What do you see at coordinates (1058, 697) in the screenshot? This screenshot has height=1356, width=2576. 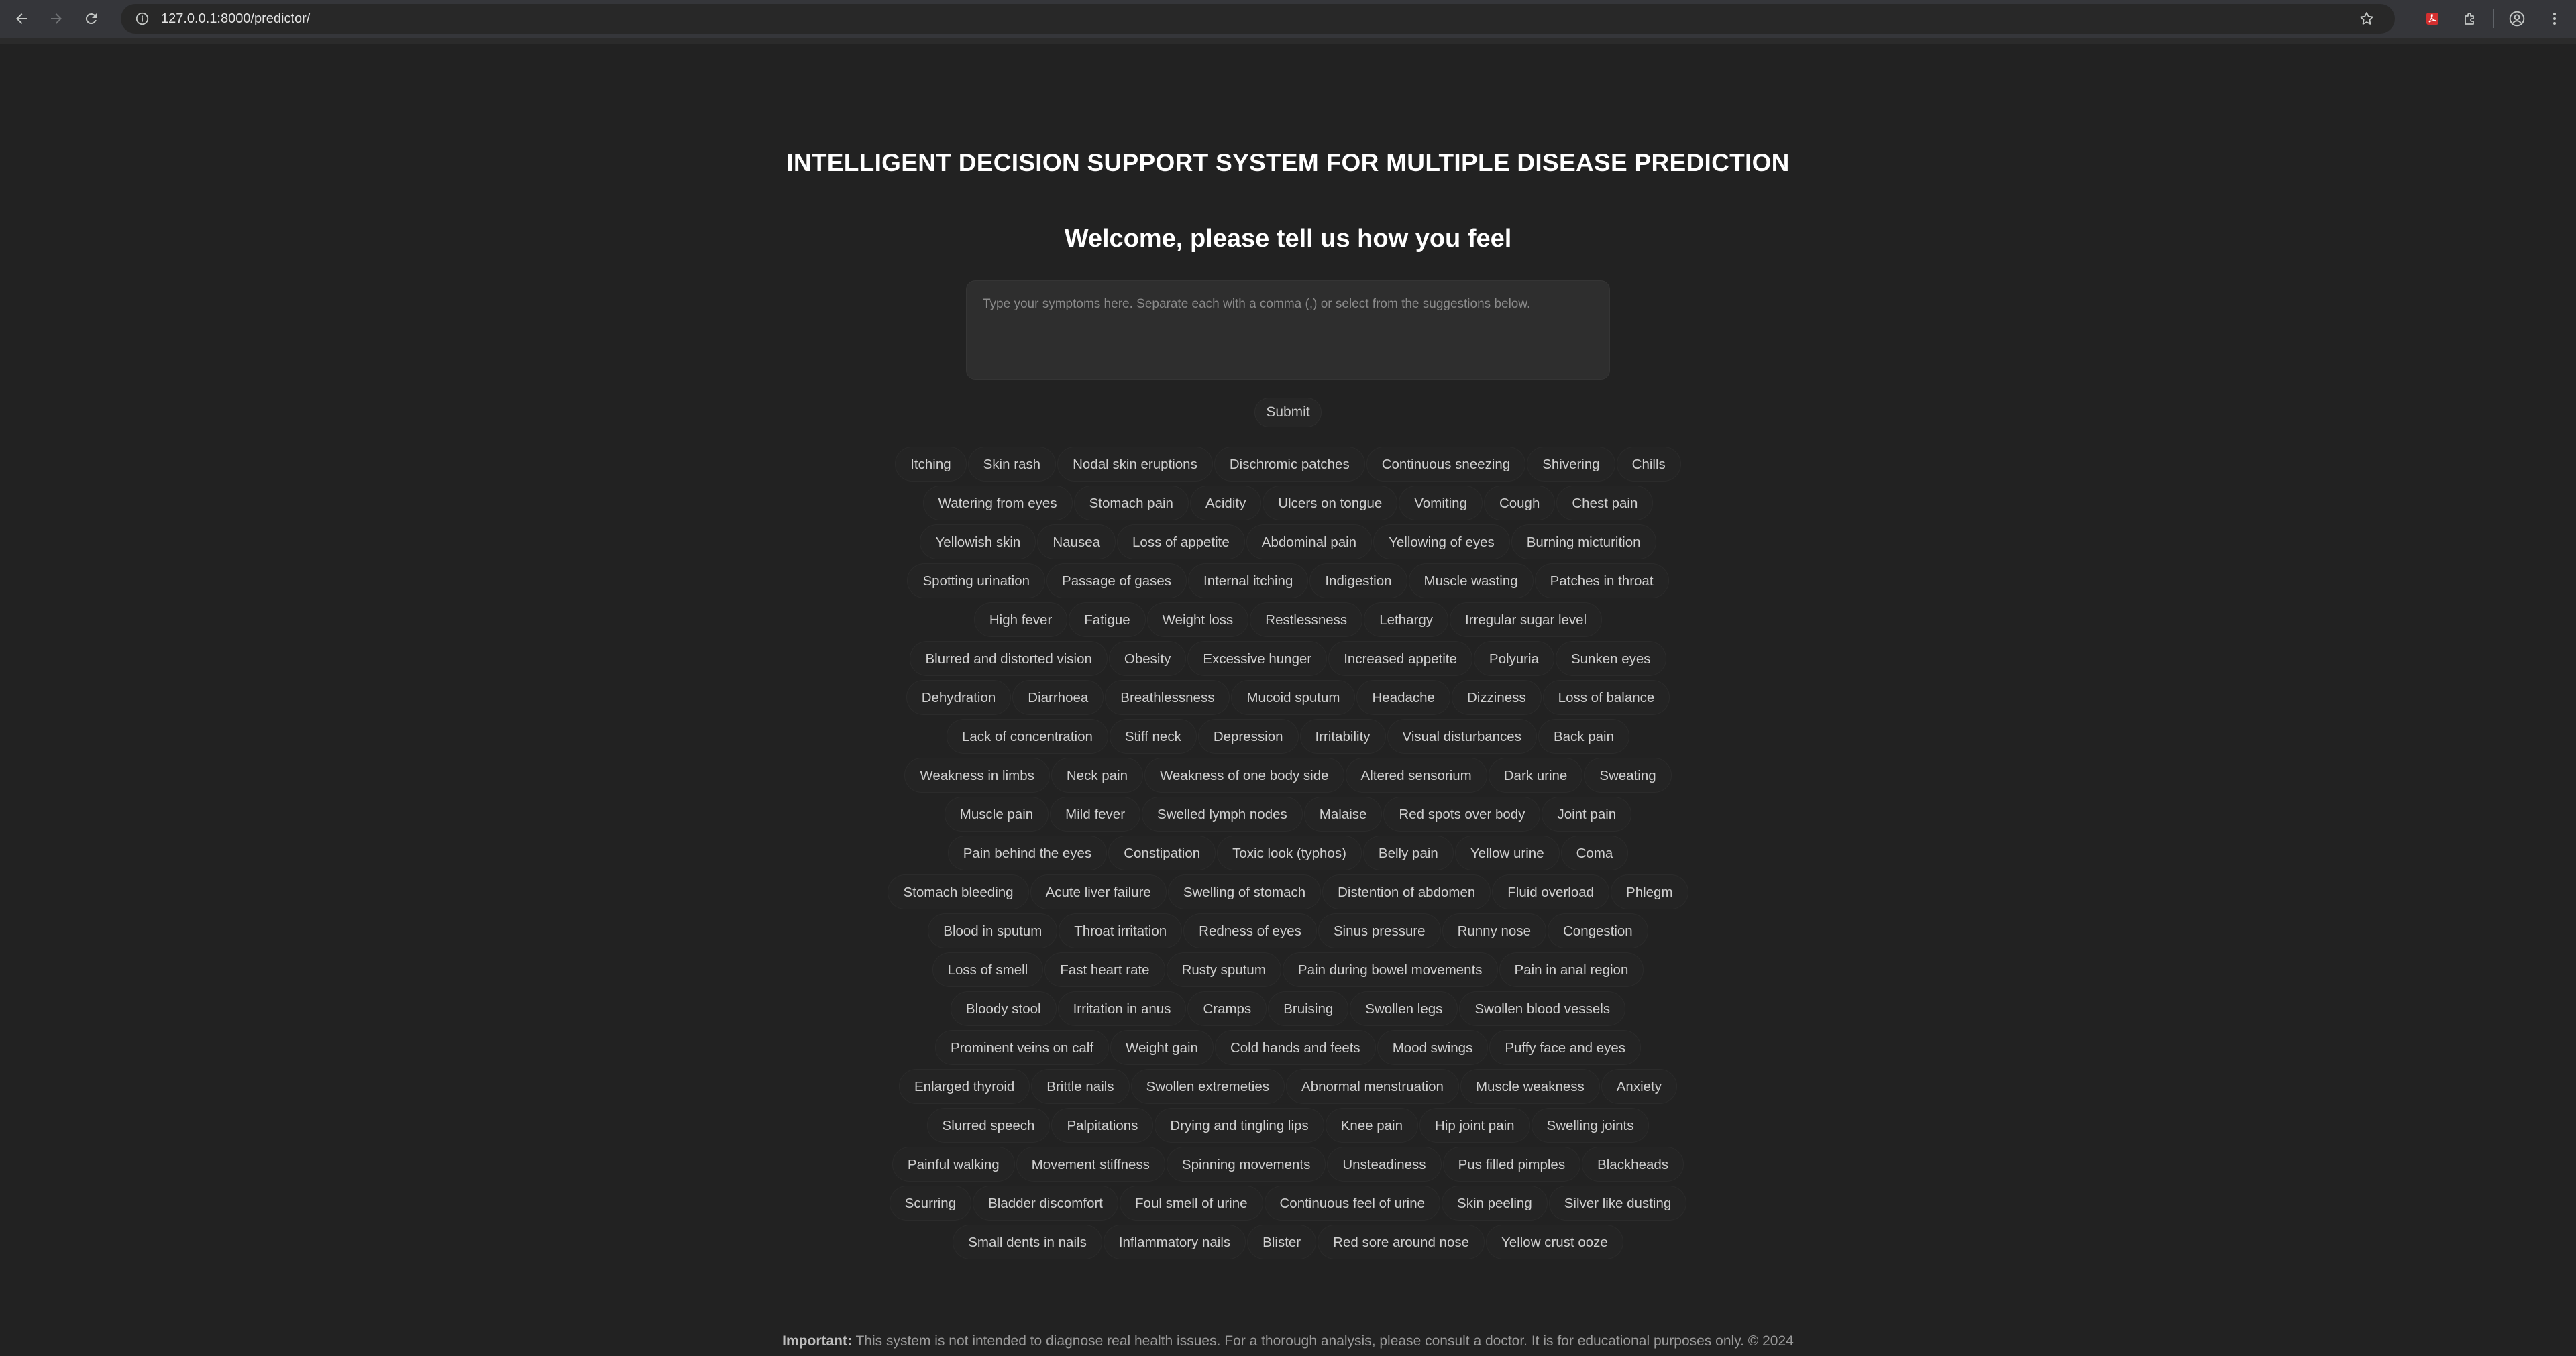 I see `symptom-chip: Diarrhoea` at bounding box center [1058, 697].